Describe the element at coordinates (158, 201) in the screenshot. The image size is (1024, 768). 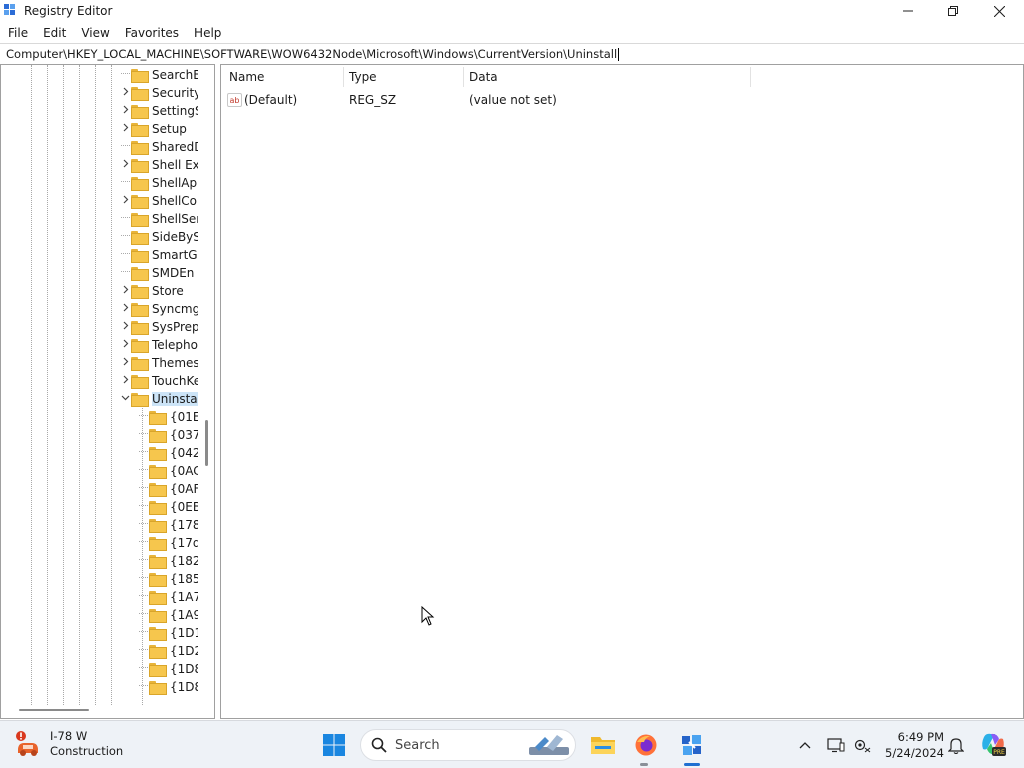
I see `tree-key-item: ShellCor` at that location.